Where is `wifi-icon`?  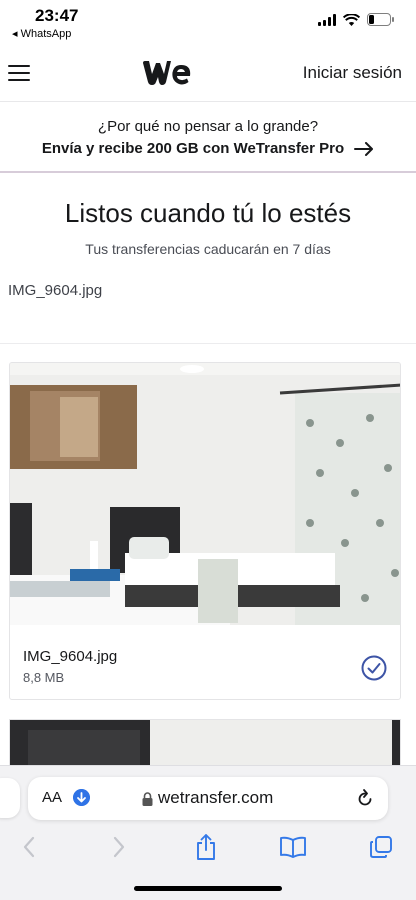 wifi-icon is located at coordinates (351, 19).